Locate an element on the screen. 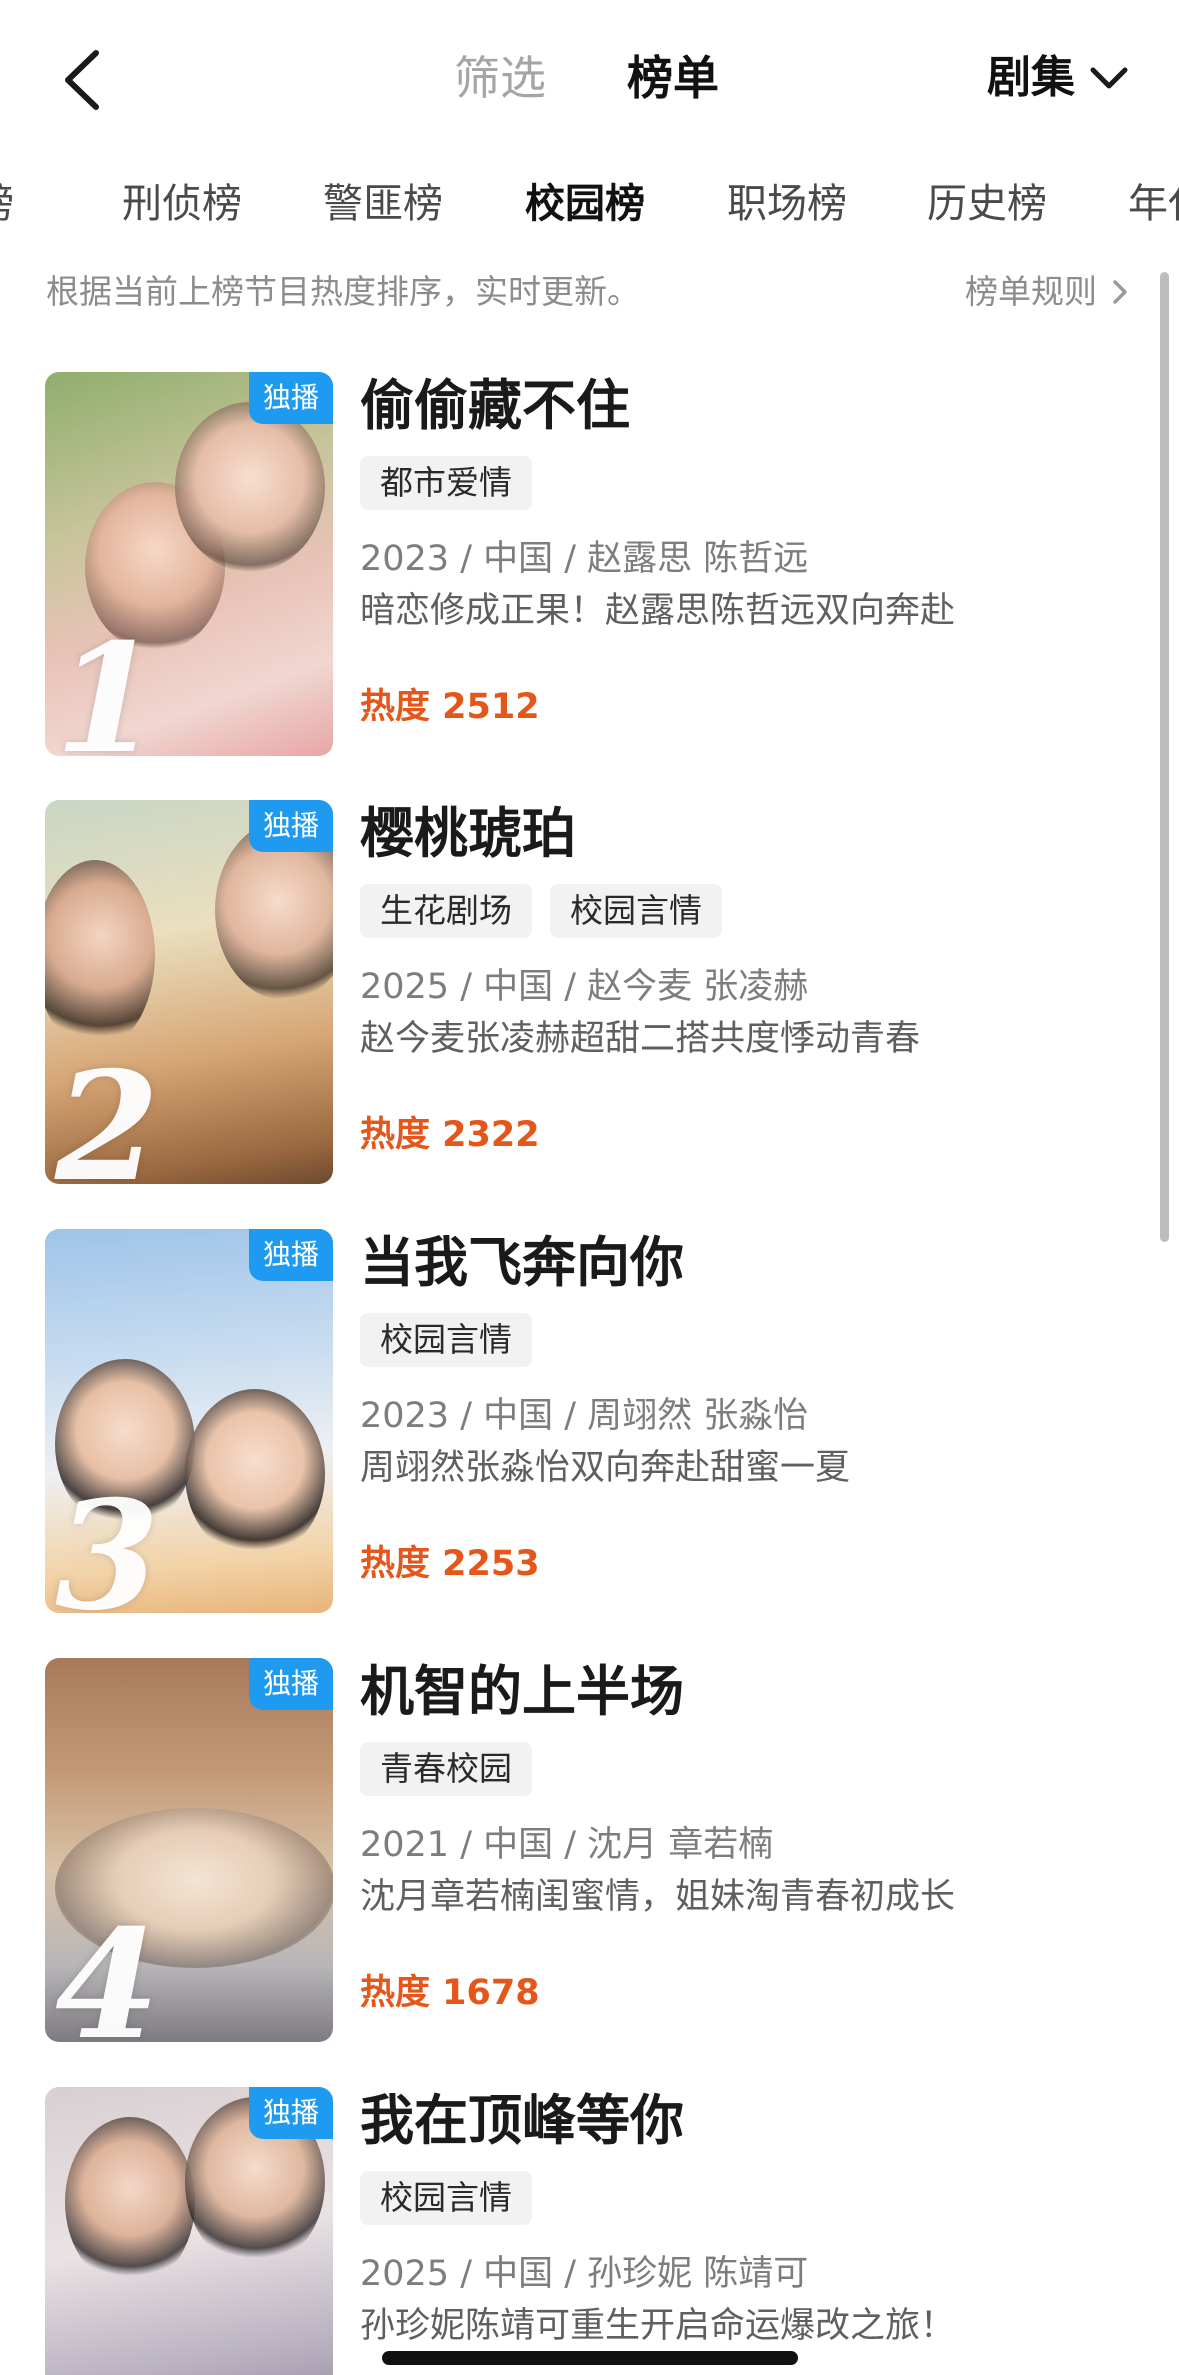  genre-tag: 生花剧场 is located at coordinates (446, 911).